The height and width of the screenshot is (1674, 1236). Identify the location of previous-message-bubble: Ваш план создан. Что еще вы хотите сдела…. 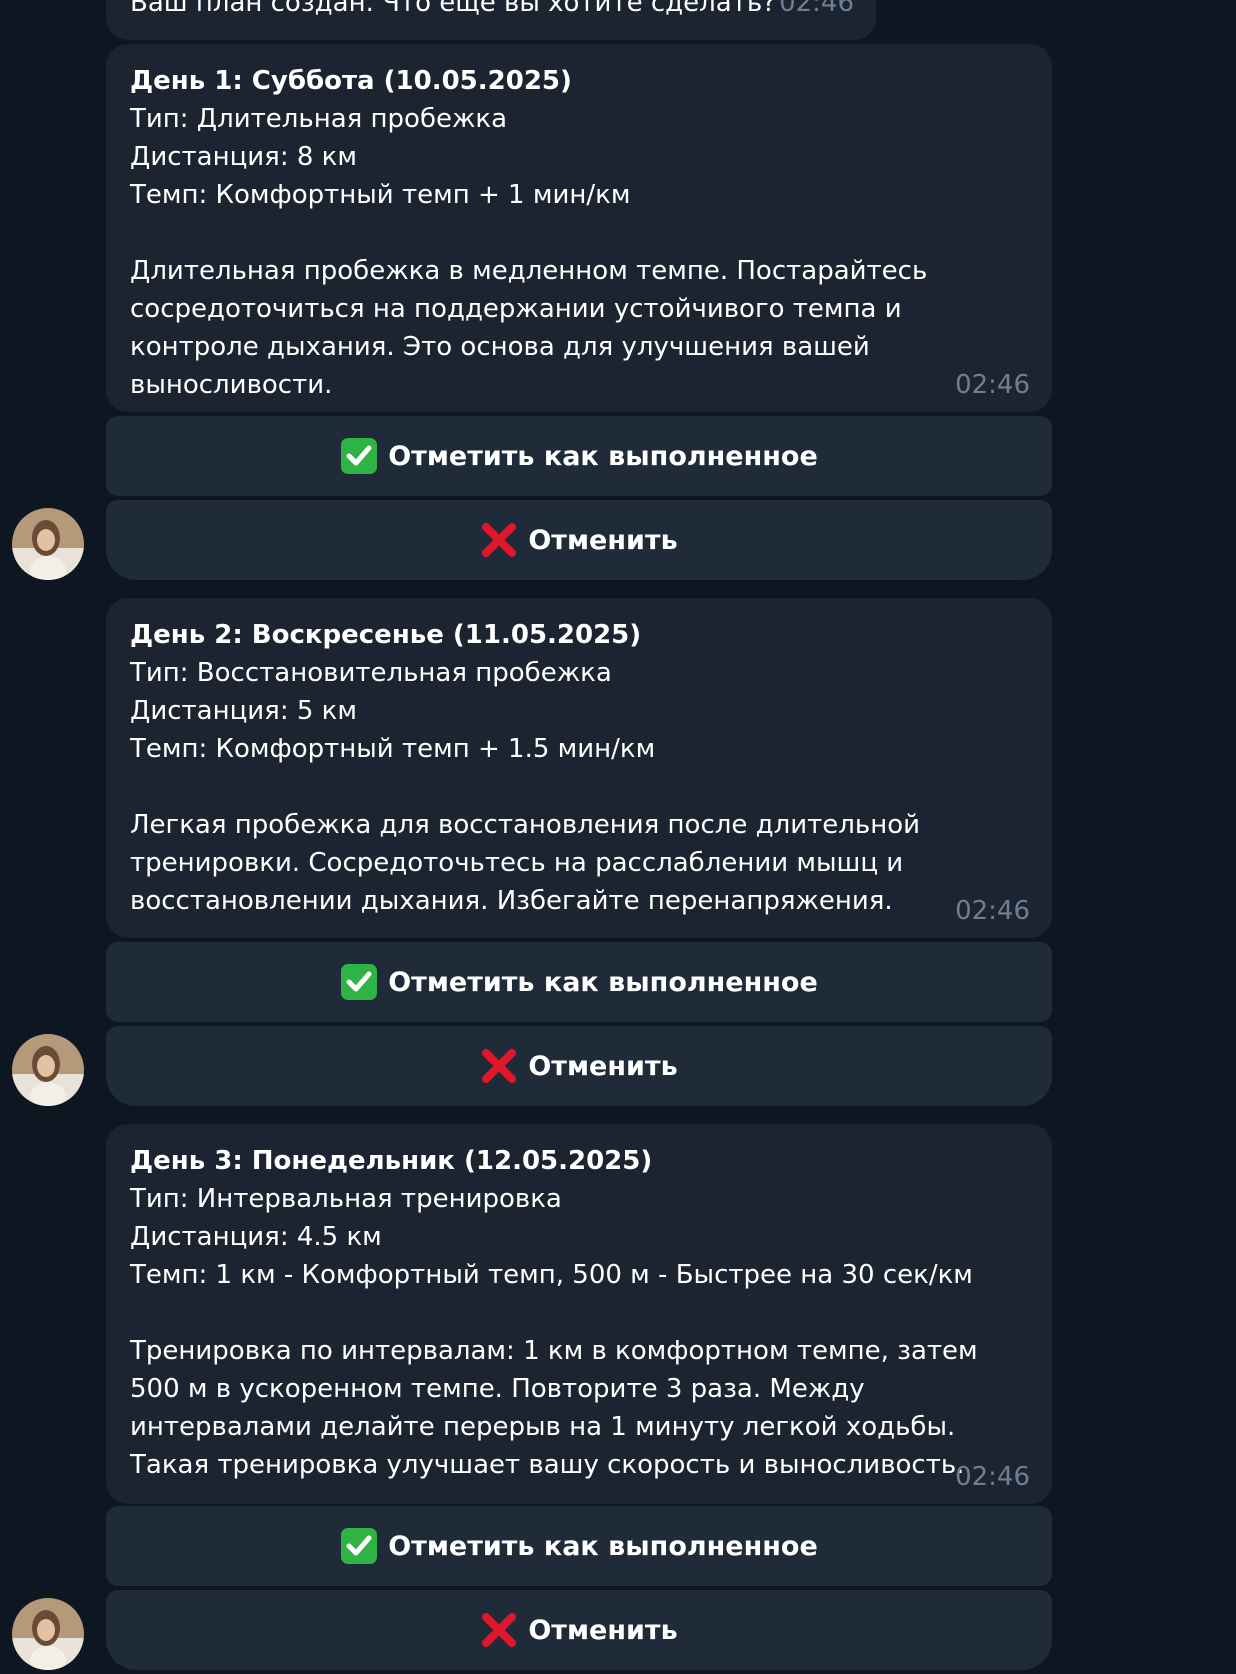
(491, 20).